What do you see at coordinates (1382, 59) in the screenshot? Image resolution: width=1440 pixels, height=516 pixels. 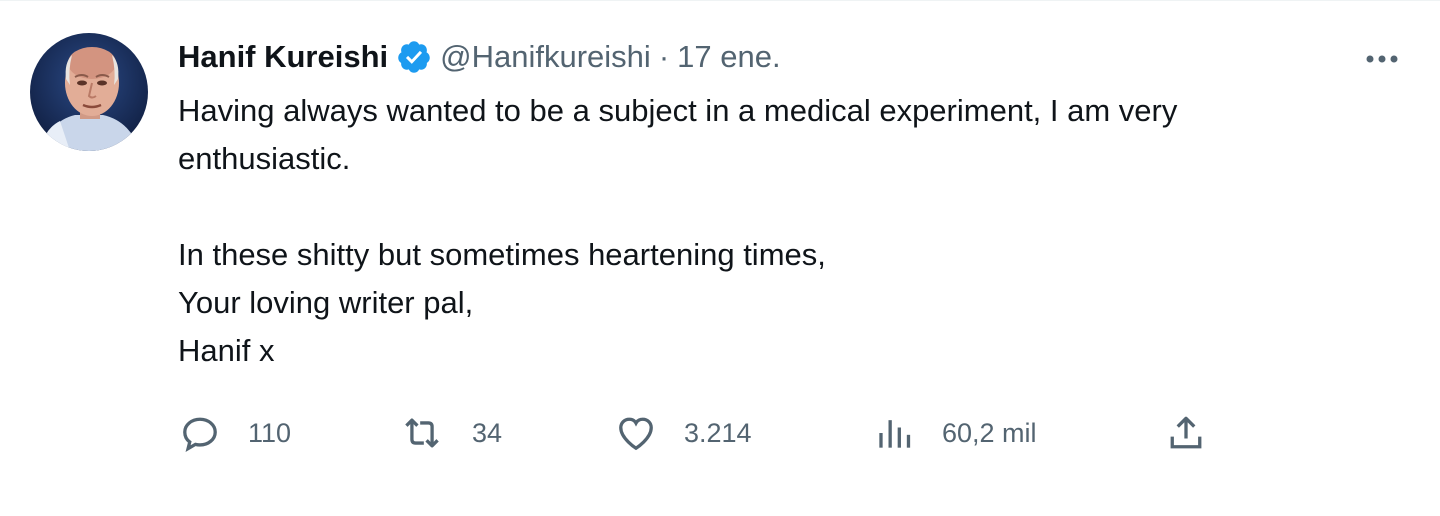 I see `more-options-icon` at bounding box center [1382, 59].